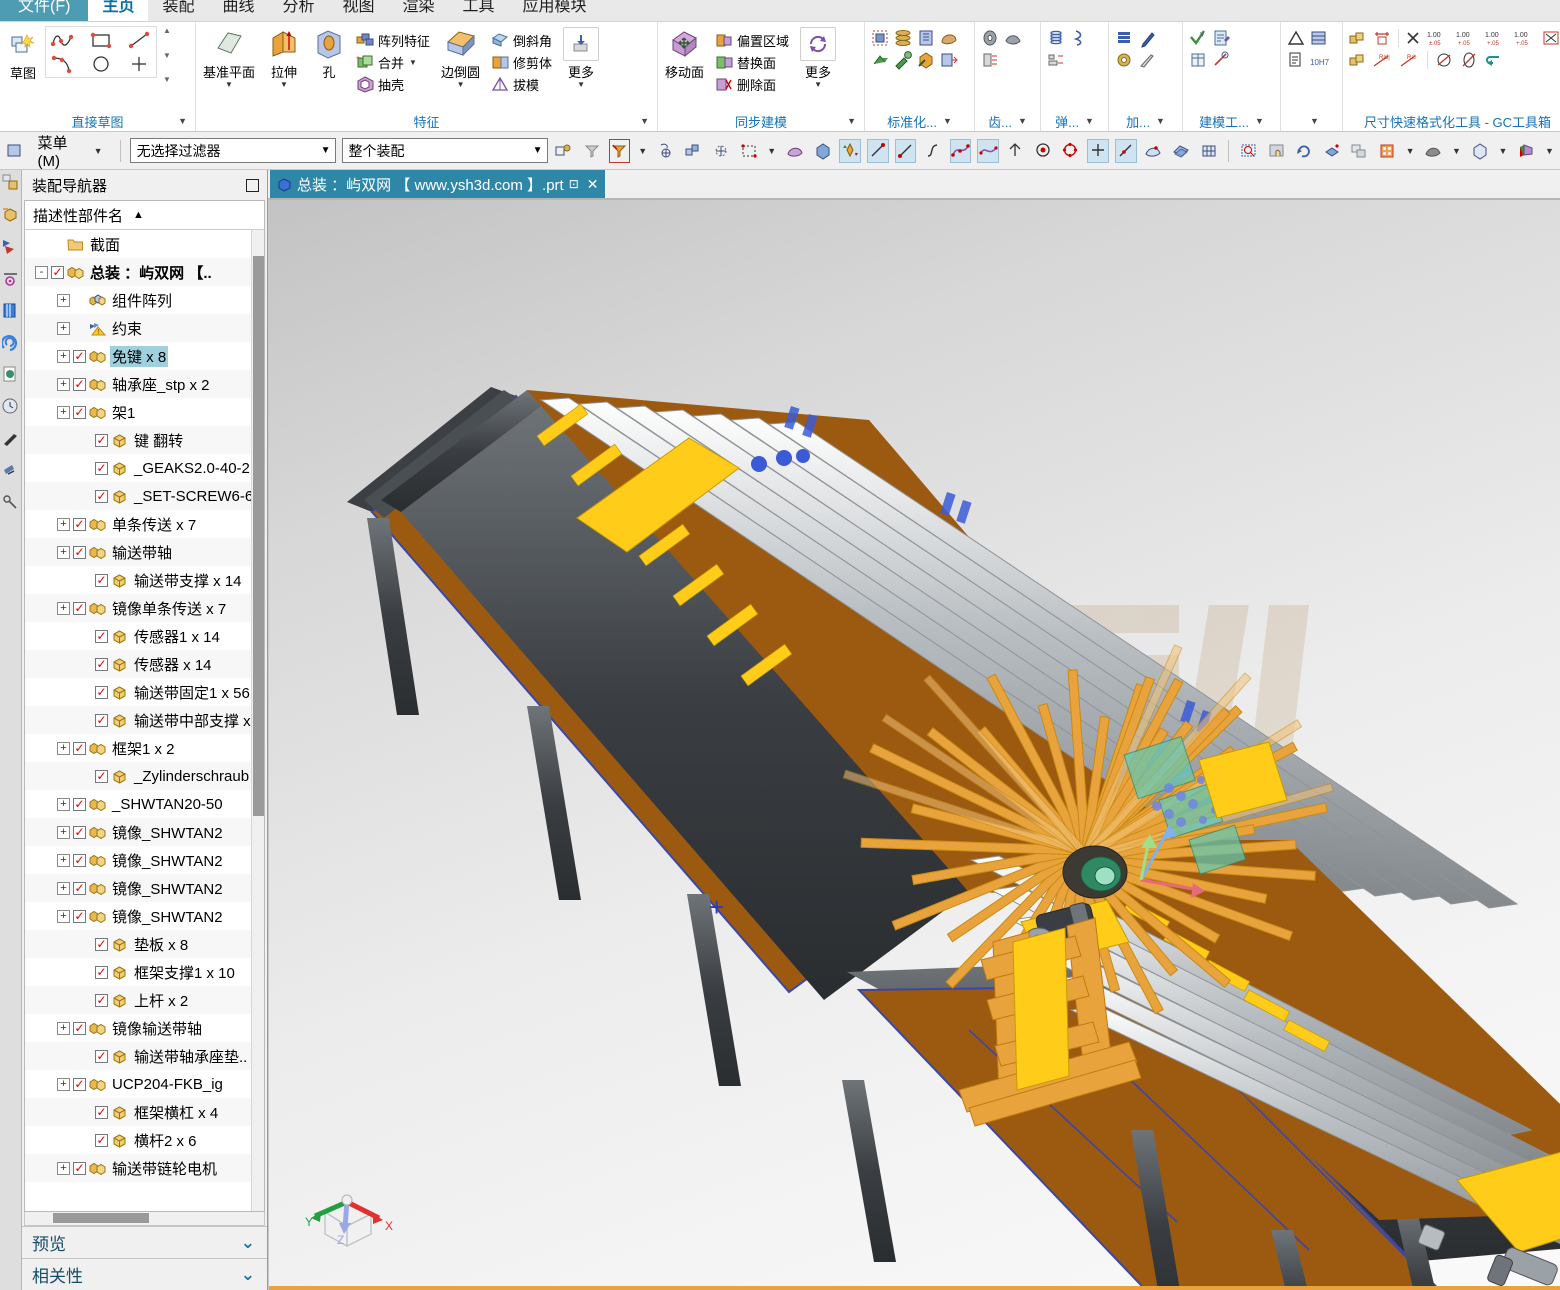 This screenshot has width=1560, height=1290. I want to click on collapse-toggle-icon: -, so click(41, 272).